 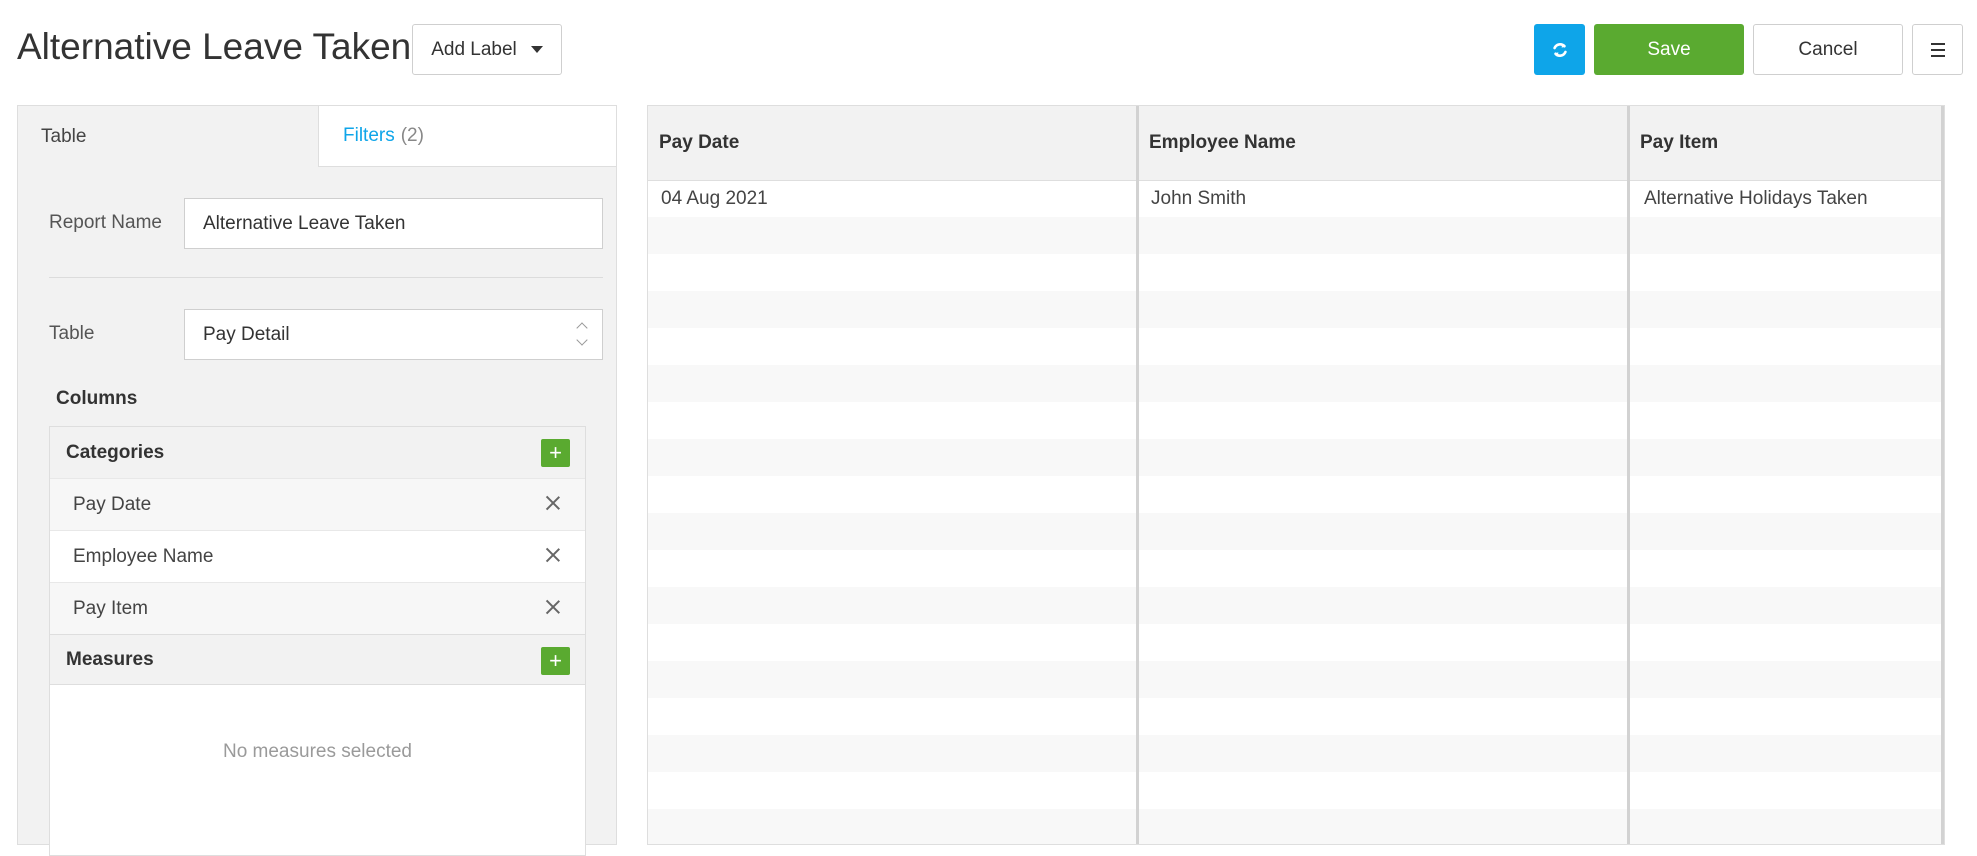 I want to click on table-header: Pay Date Employee Name Pay Item, so click(x=1296, y=143).